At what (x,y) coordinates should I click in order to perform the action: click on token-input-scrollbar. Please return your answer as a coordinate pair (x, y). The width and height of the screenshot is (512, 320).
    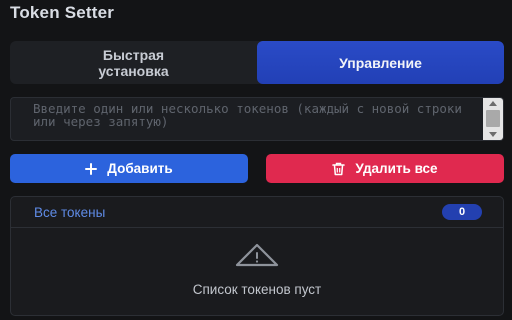
    Looking at the image, I should click on (493, 119).